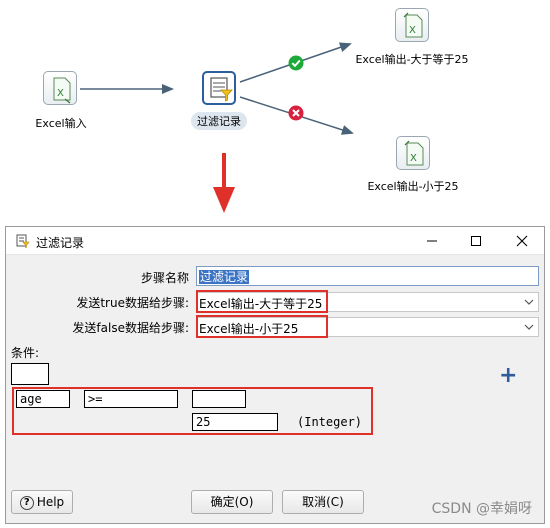 This screenshot has height=528, width=550. What do you see at coordinates (413, 186) in the screenshot?
I see `excel-output-lt-label: Excel输出-小于25` at bounding box center [413, 186].